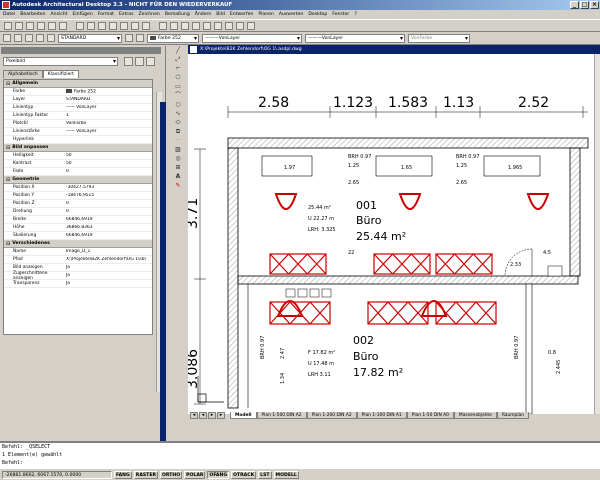 The image size is (600, 480). I want to click on hatch-tool-icon: ▨, so click(178, 149).